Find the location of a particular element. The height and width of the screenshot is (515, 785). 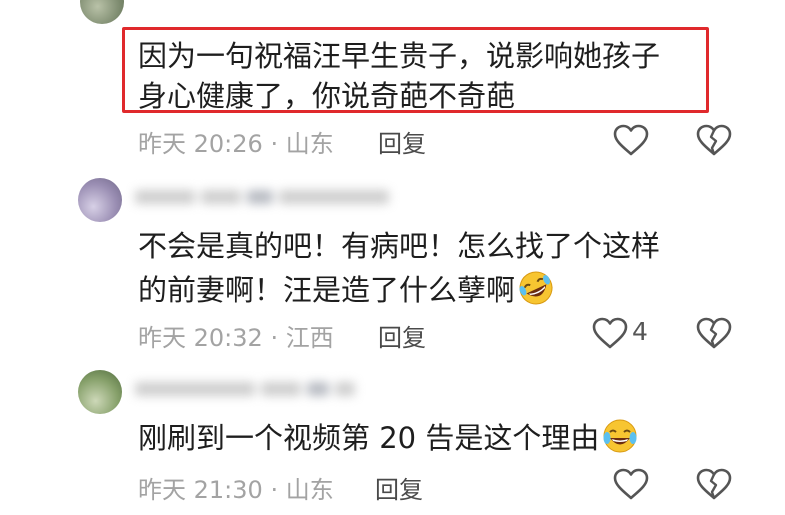

comment-meta: 昨天 20:26 · 山东 is located at coordinates (236, 141).